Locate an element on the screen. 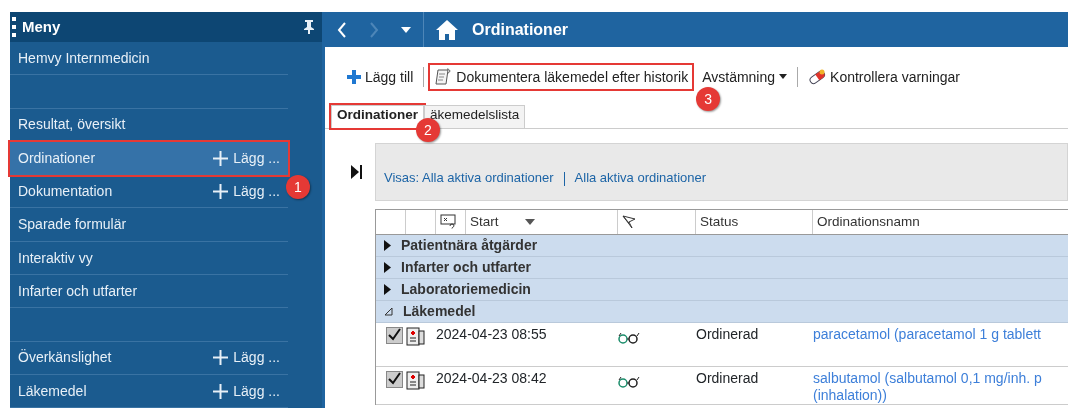 The image size is (1068, 408). sort-caret-icon is located at coordinates (529, 222).